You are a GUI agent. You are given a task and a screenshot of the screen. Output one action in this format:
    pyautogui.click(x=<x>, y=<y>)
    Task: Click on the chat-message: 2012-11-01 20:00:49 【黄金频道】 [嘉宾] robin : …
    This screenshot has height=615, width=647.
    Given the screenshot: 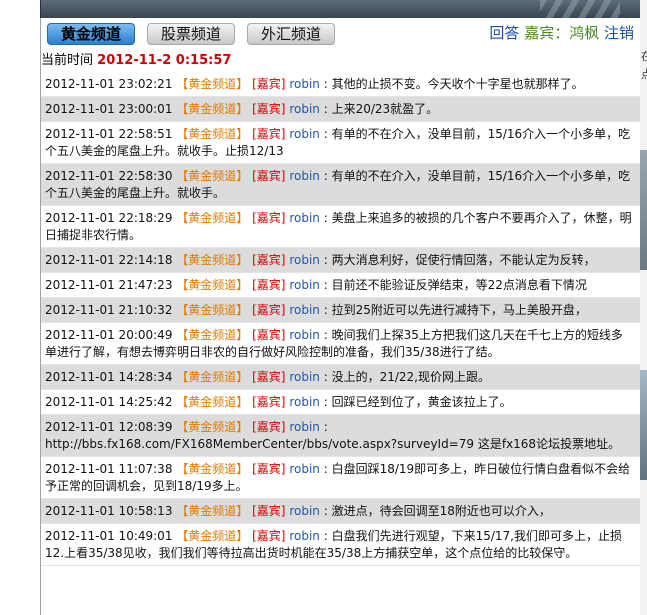 What is the action you would take?
    pyautogui.click(x=340, y=344)
    